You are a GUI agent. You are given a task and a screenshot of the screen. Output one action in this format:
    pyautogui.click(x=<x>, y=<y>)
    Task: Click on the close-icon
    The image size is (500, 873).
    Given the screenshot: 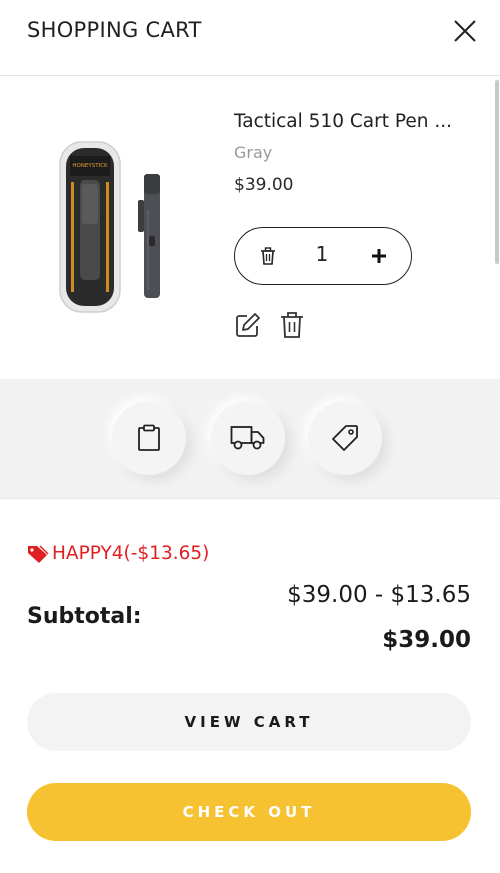 What is the action you would take?
    pyautogui.click(x=465, y=31)
    